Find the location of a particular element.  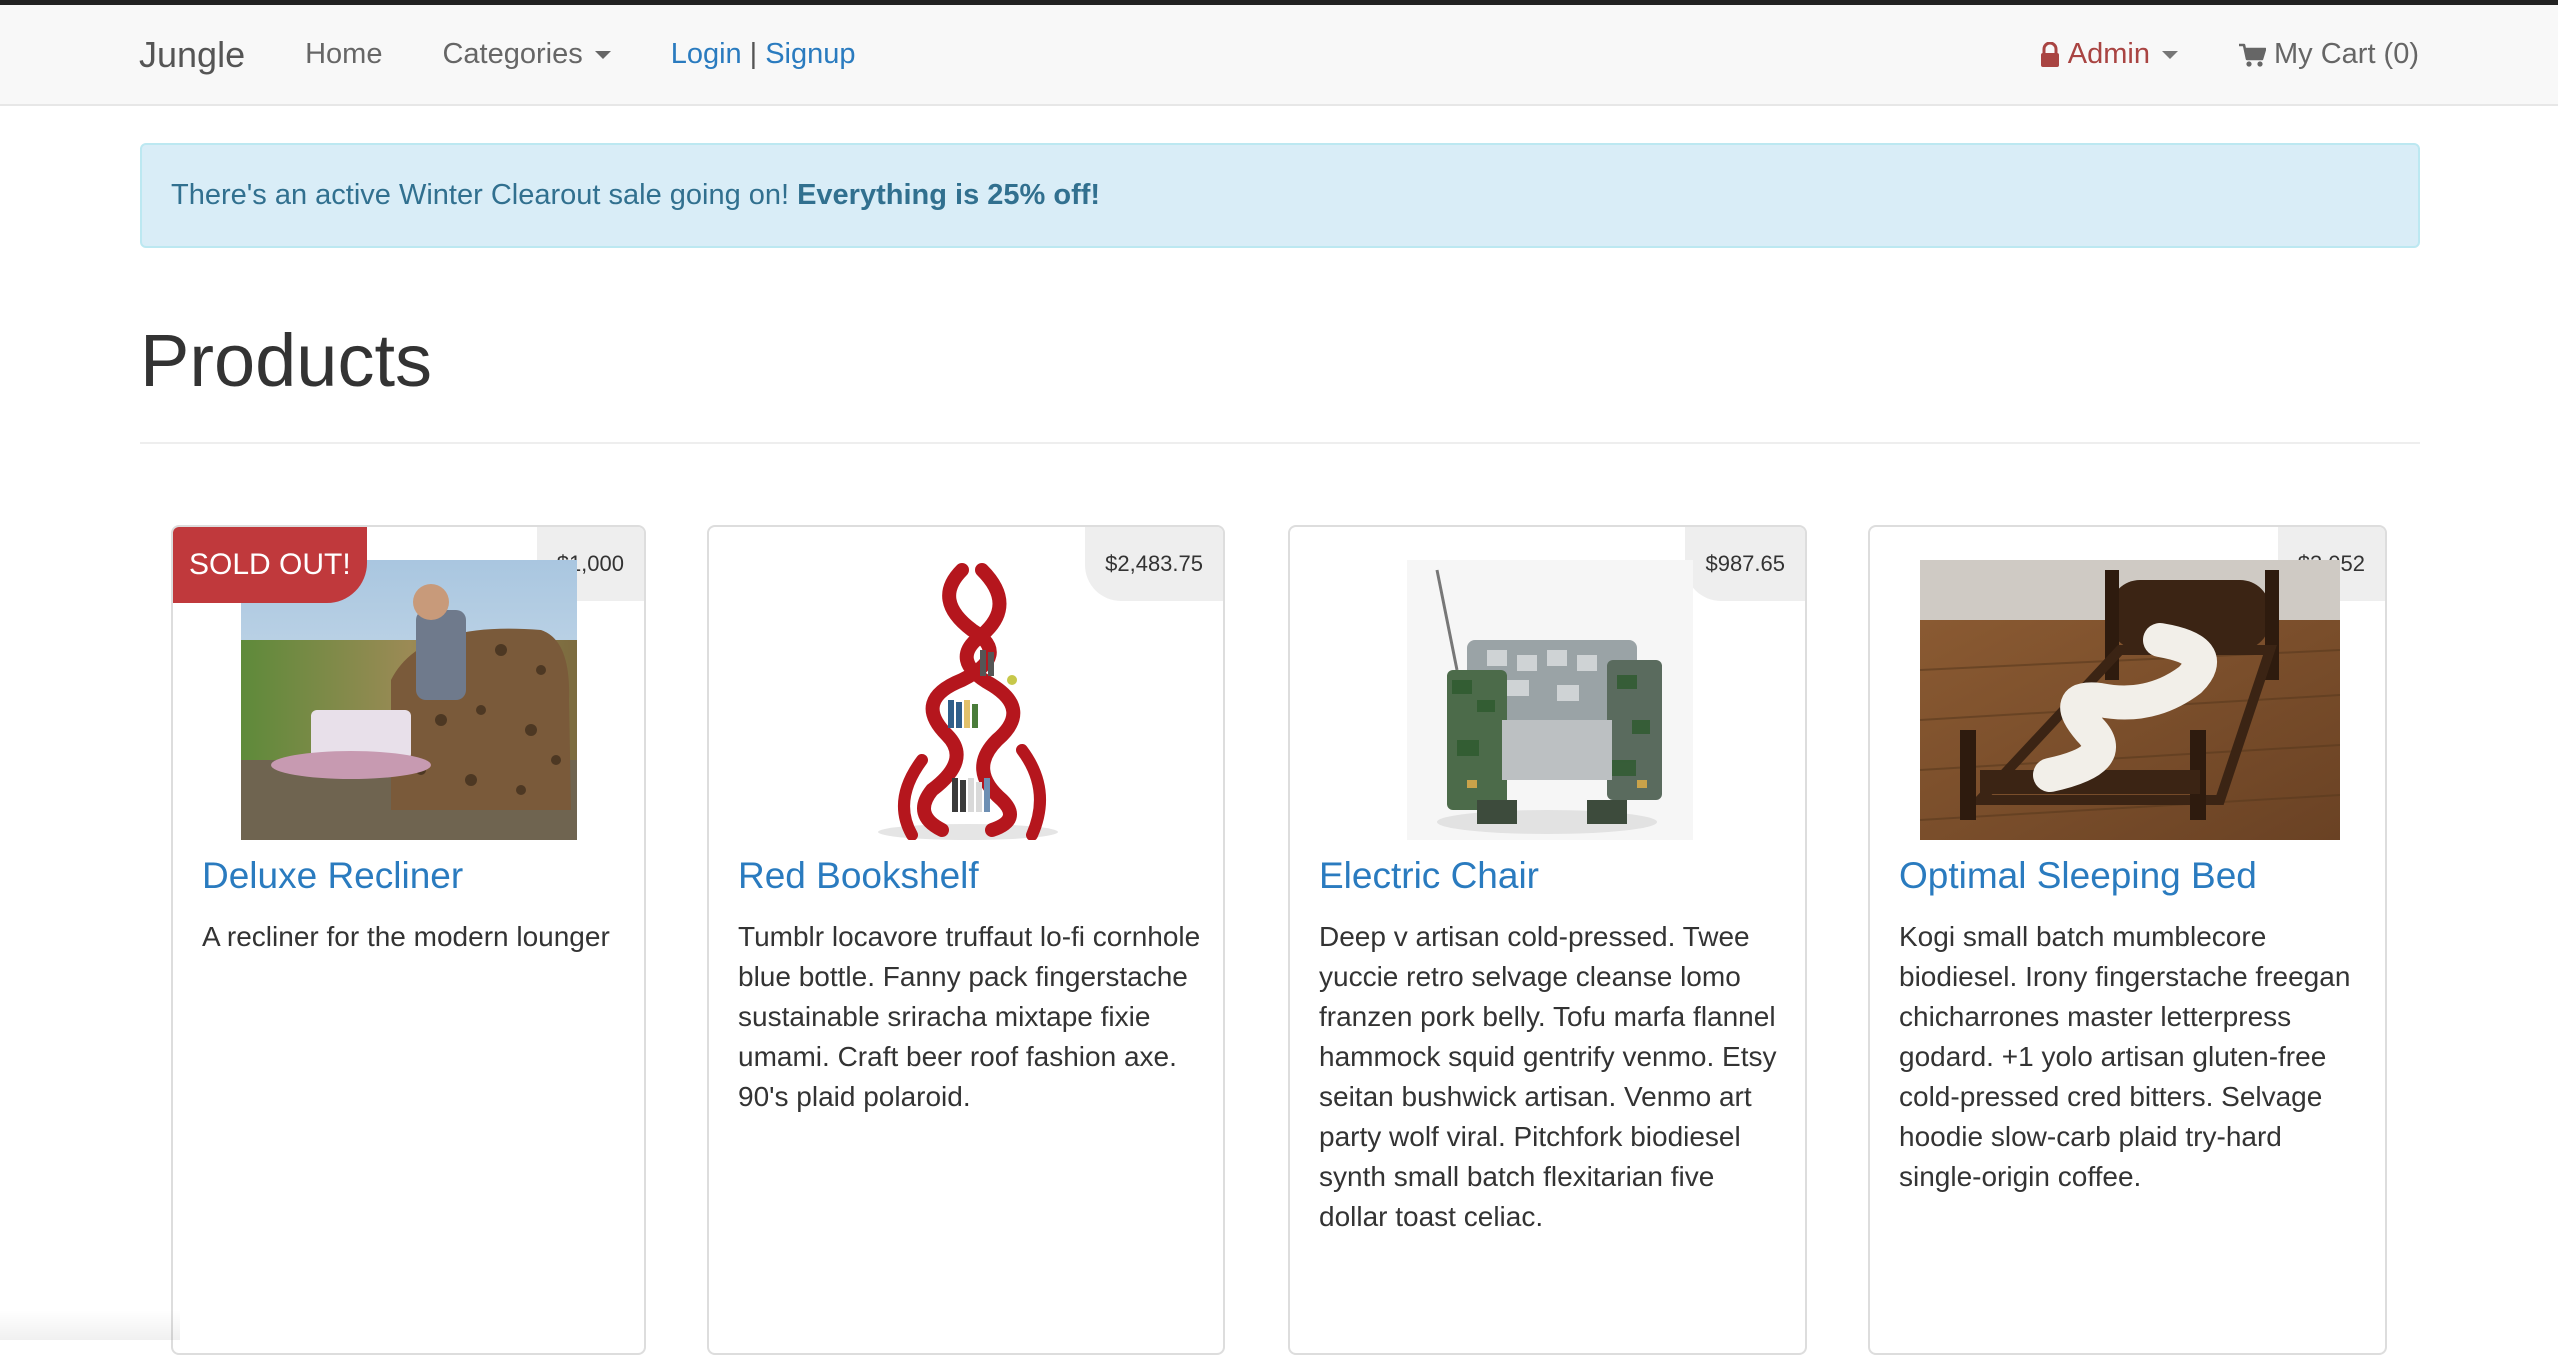

cart-label: My Cart (0) is located at coordinates (2346, 54).